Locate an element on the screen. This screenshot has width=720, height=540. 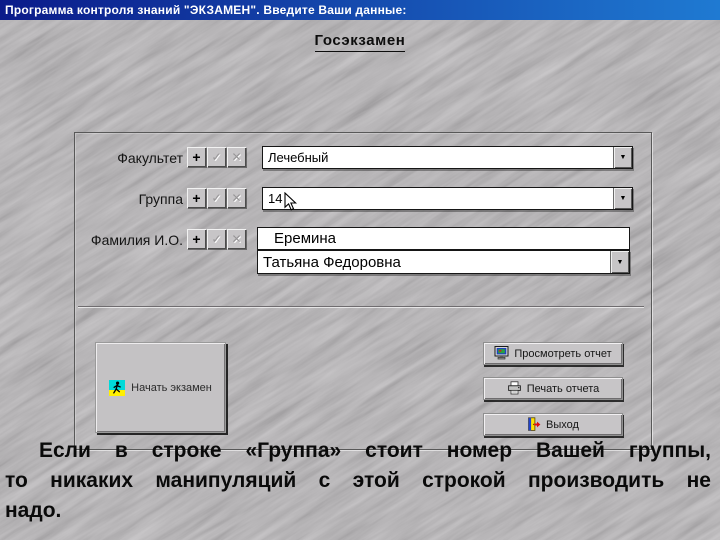
person-label: Фамилия И.О. is located at coordinates (136, 240).